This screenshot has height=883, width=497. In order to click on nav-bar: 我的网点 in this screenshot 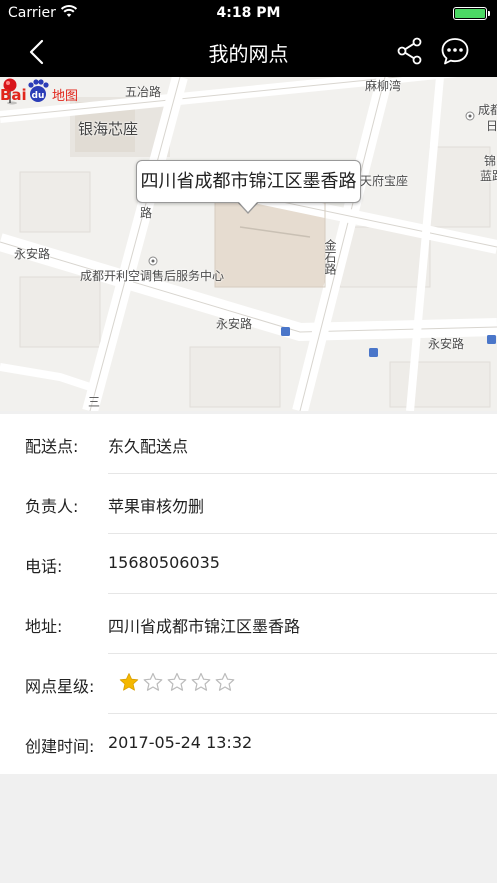, I will do `click(248, 52)`.